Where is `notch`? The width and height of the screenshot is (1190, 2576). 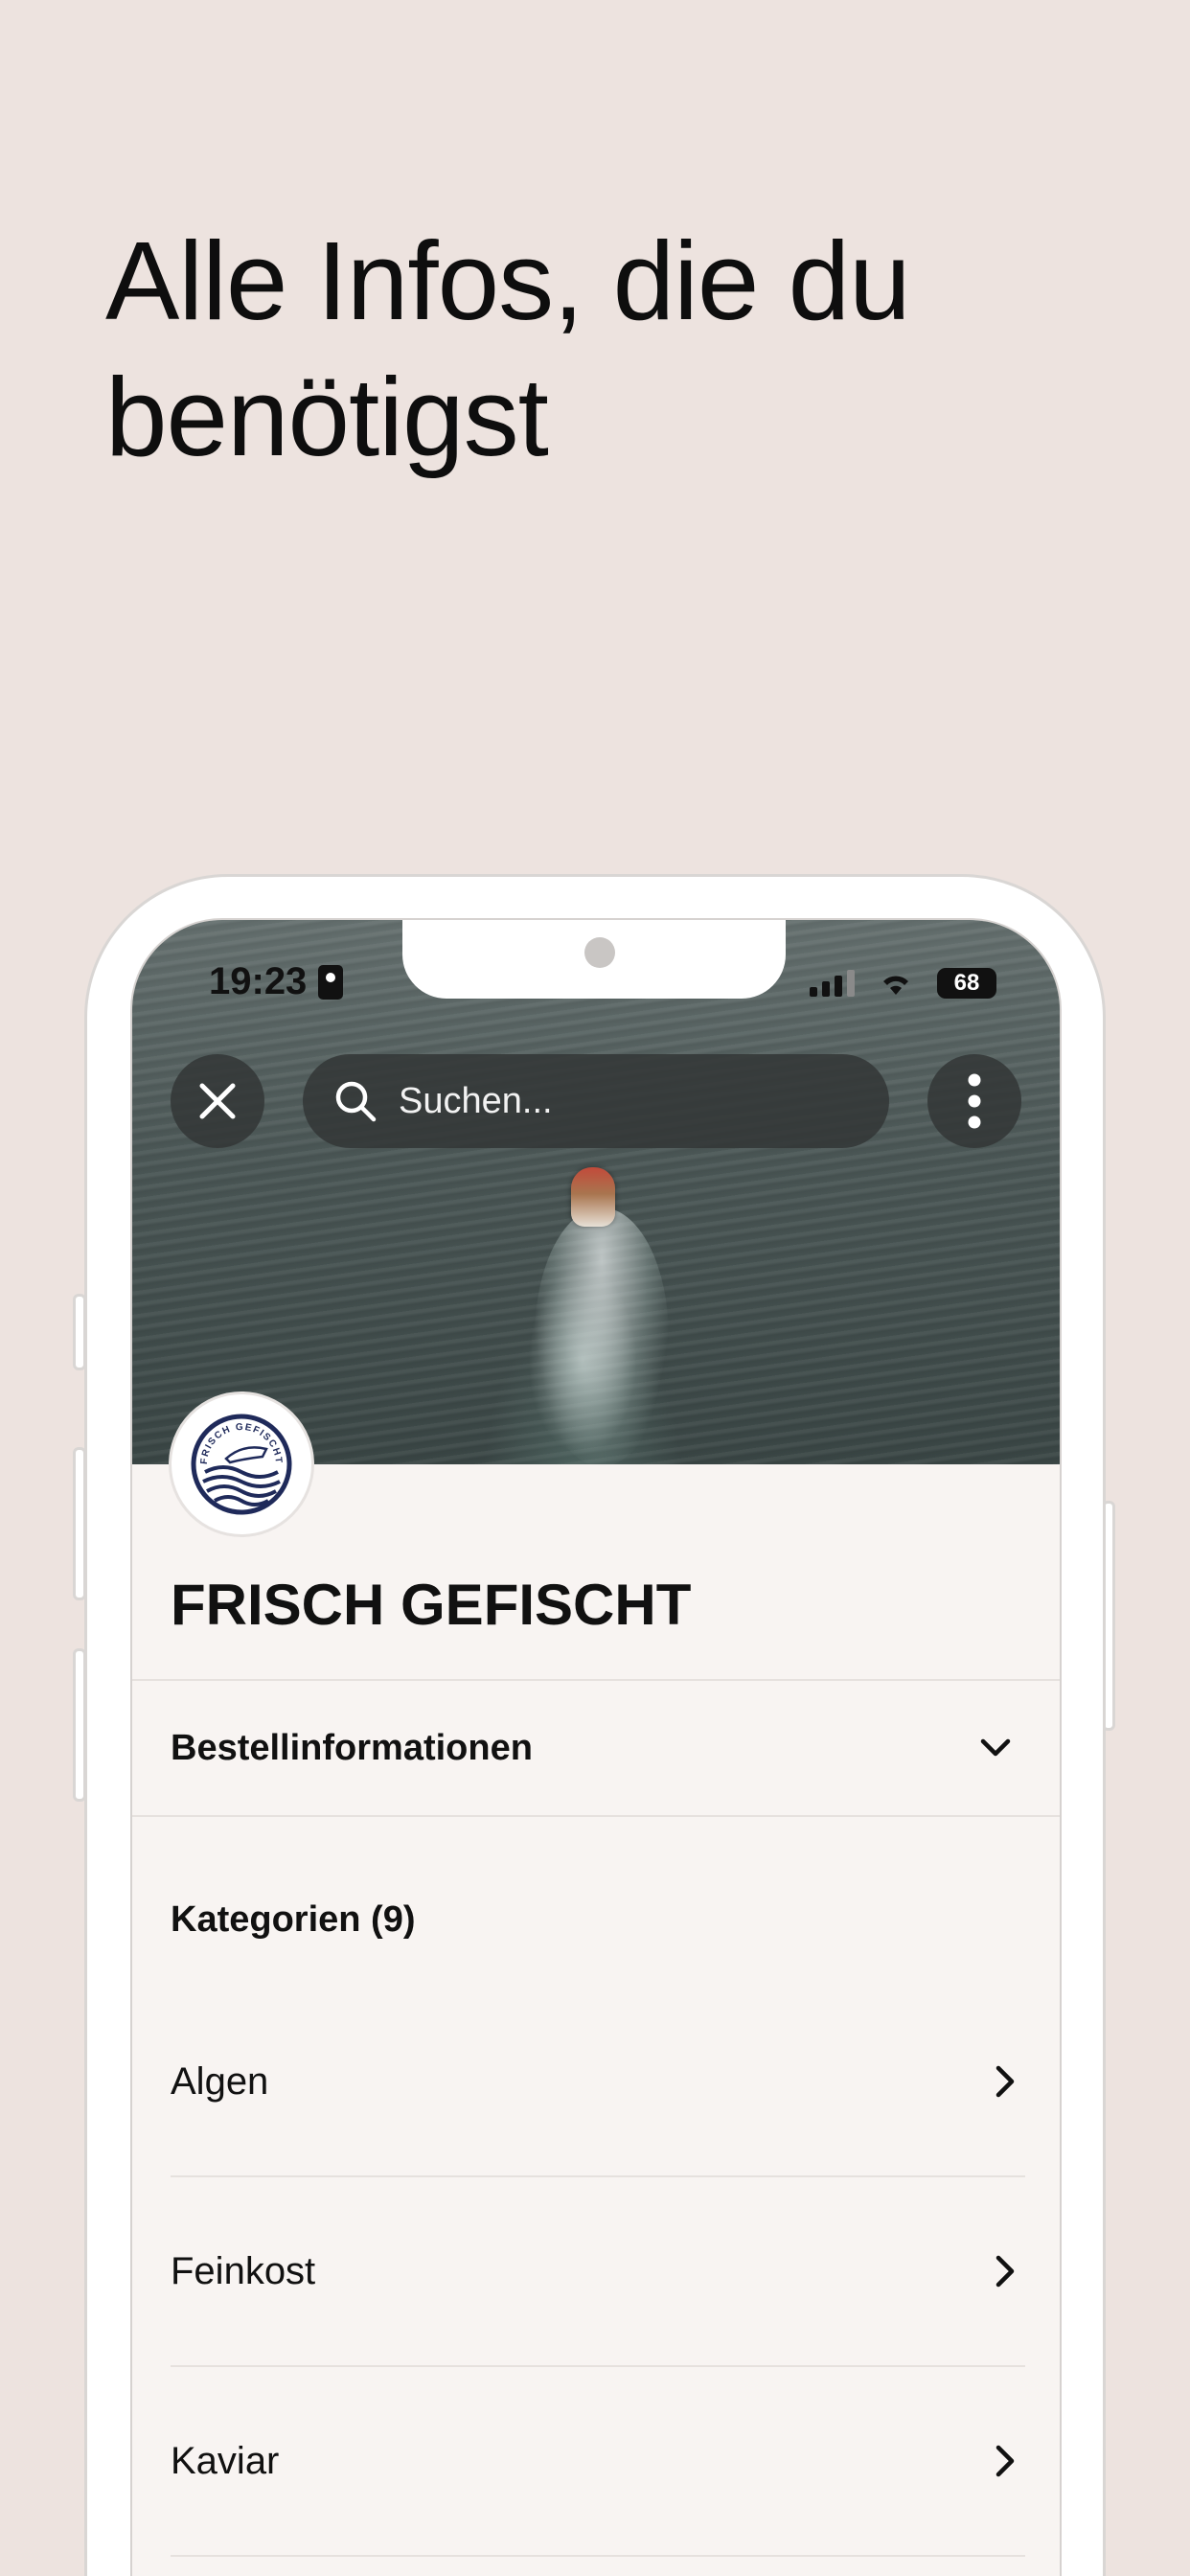
notch is located at coordinates (594, 959).